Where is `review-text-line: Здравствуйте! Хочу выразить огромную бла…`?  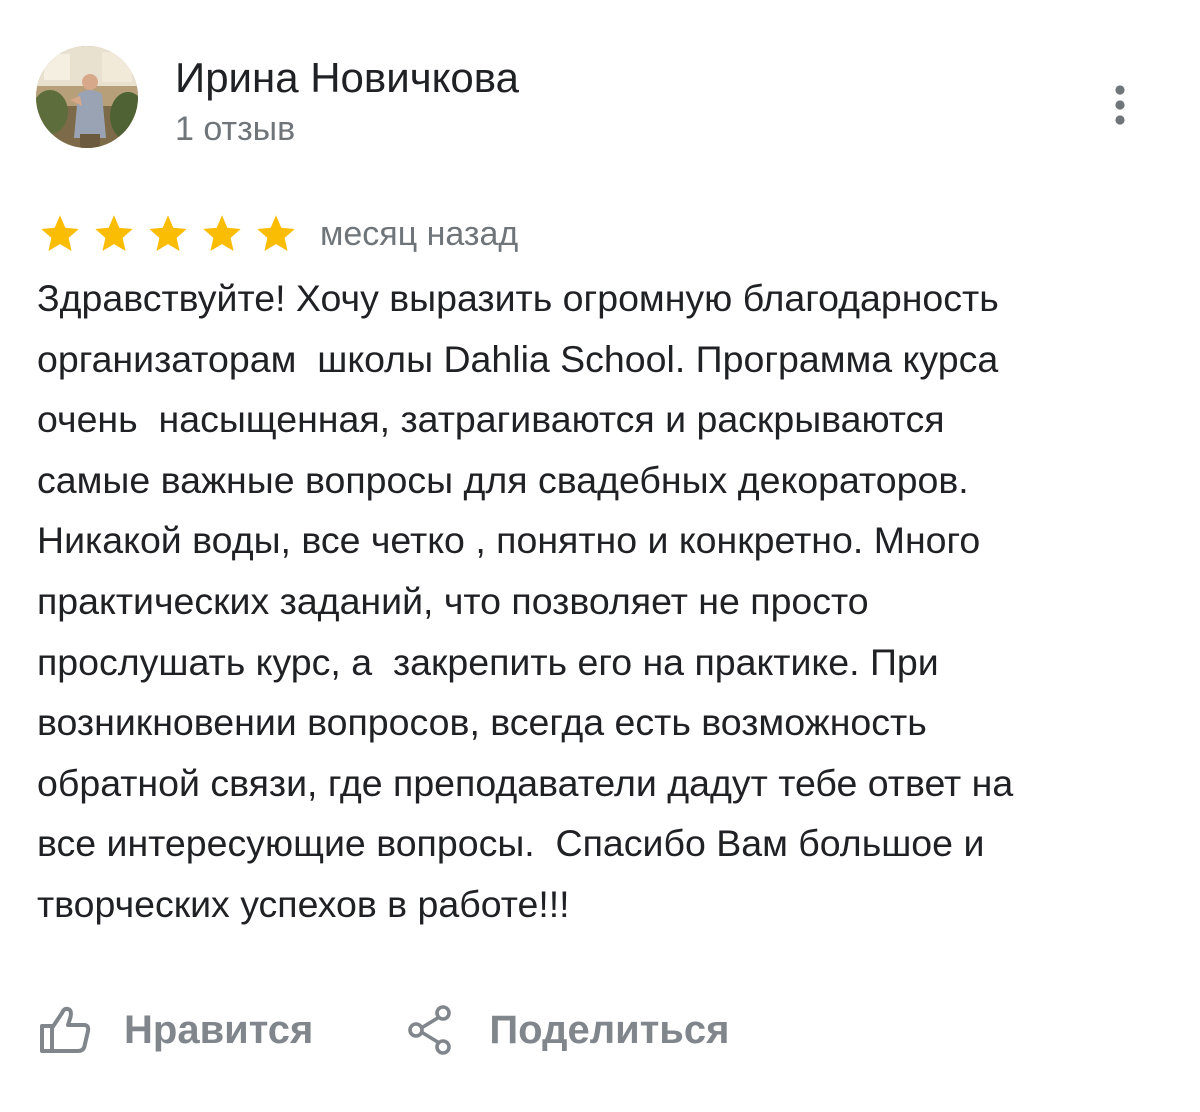 review-text-line: Здравствуйте! Хочу выразить огромную бла… is located at coordinates (518, 298).